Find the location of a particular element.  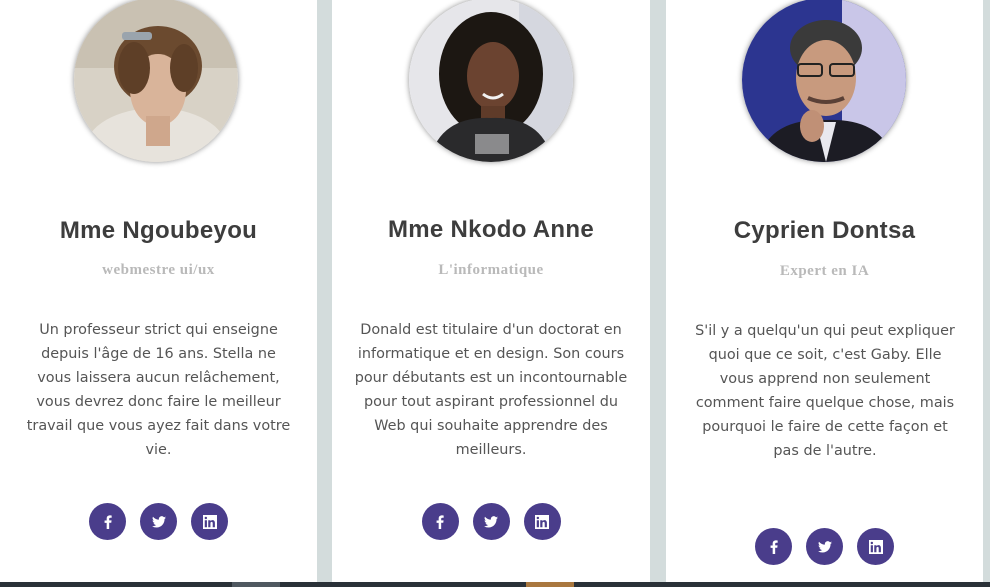

member-role: L'informatique is located at coordinates (491, 270).